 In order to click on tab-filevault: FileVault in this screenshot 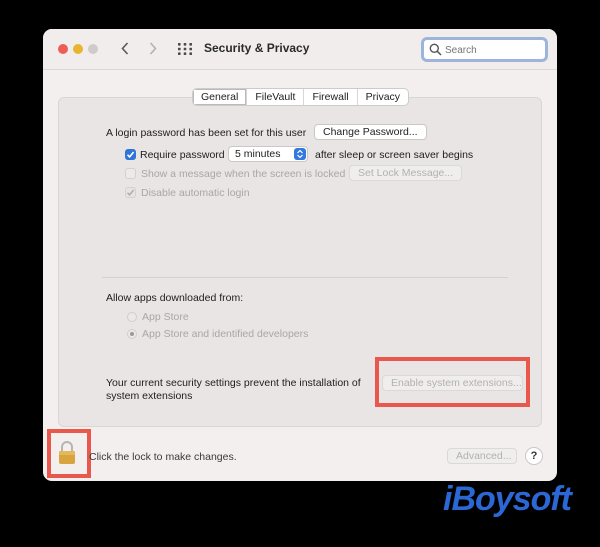, I will do `click(274, 97)`.